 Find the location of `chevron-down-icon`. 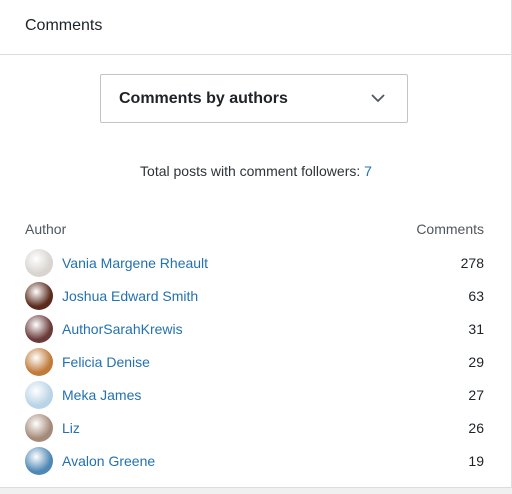

chevron-down-icon is located at coordinates (378, 98).